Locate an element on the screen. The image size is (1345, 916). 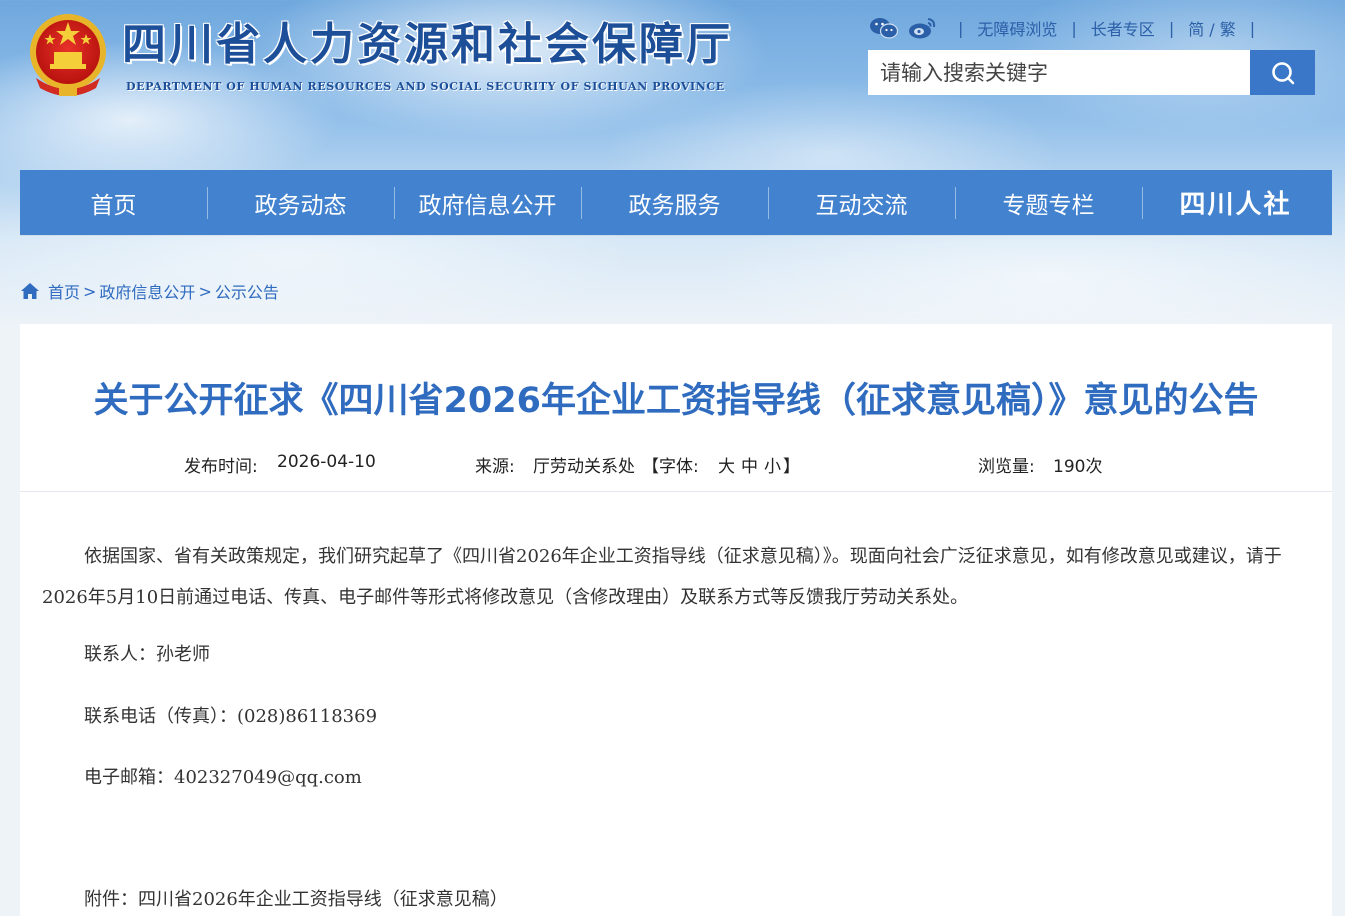
search-icon is located at coordinates (1282, 72).